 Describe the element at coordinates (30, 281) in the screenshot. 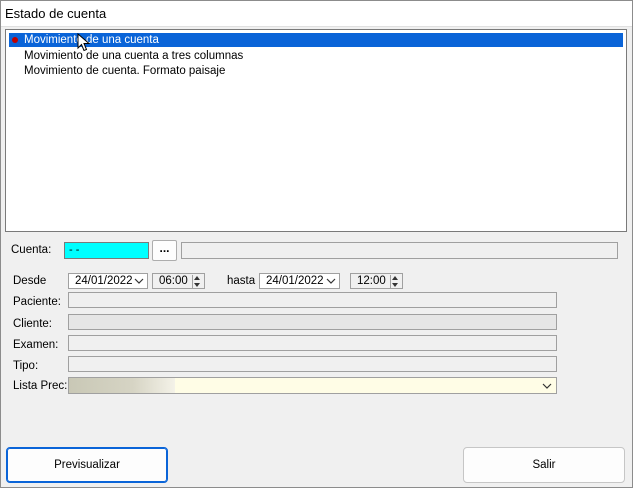

I see `desde-label: Desde` at that location.